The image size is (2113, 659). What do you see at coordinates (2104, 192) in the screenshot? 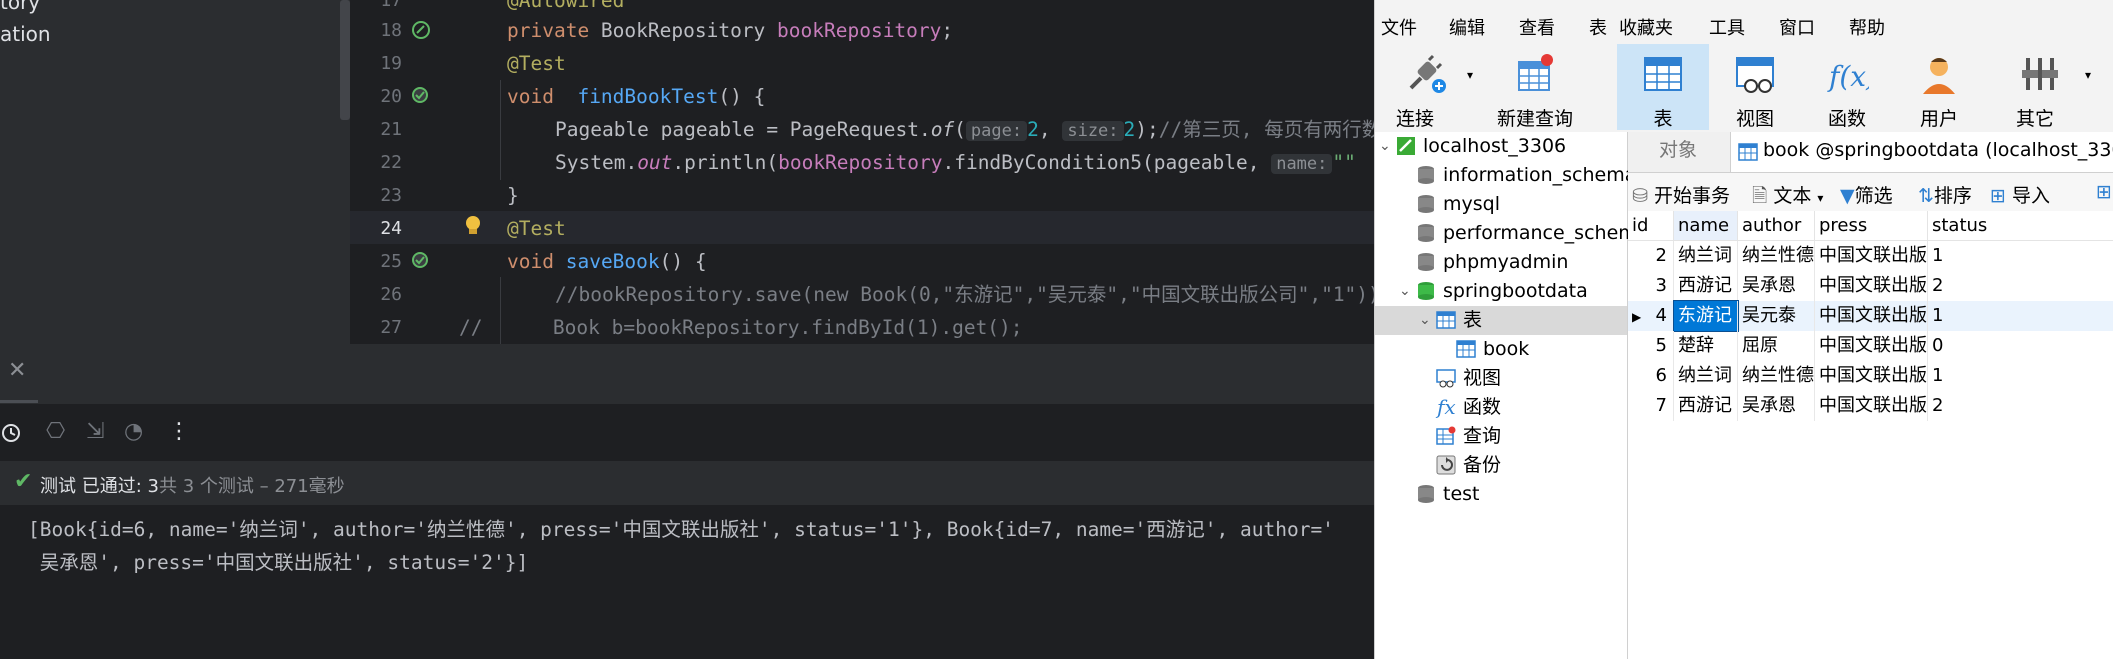
I see `export-icon: ⊞` at bounding box center [2104, 192].